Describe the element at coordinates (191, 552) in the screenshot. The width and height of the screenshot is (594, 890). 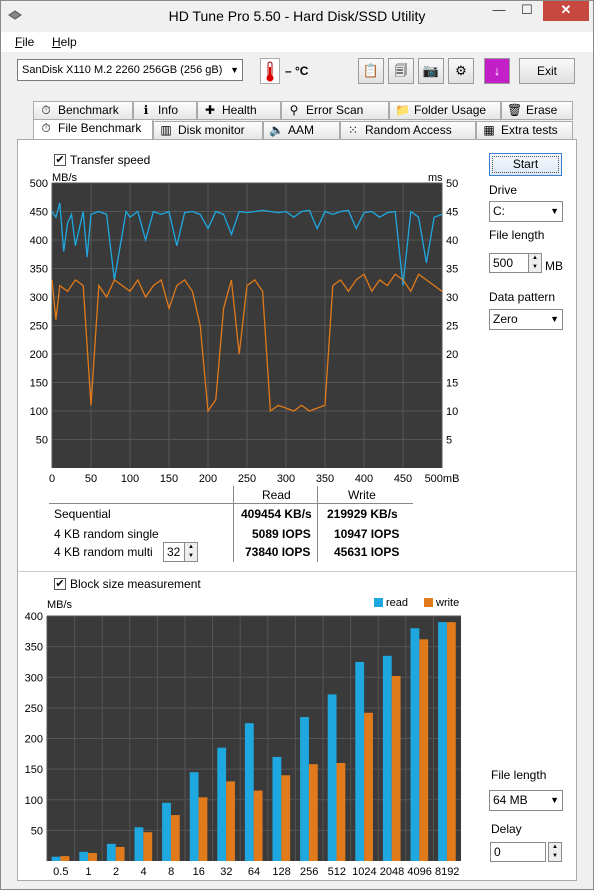
I see `queue-depth-spinner: ▲ ▼` at that location.